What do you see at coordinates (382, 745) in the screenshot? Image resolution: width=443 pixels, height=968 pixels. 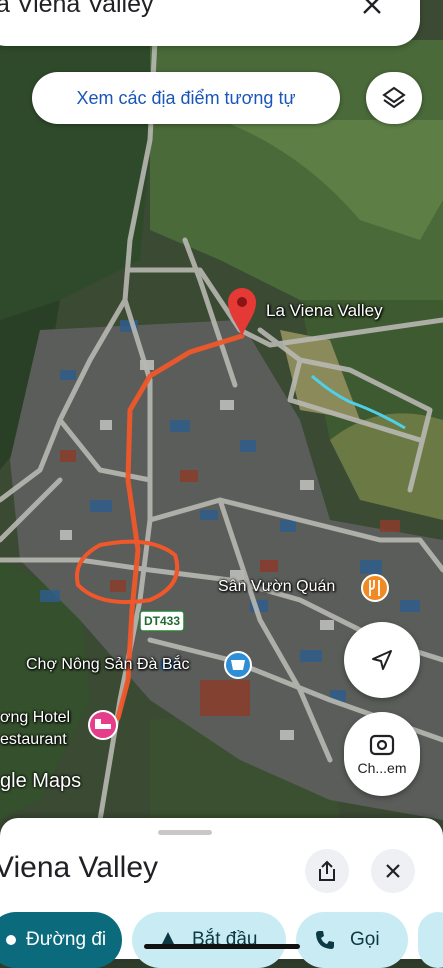 I see `camera-lens-icon` at bounding box center [382, 745].